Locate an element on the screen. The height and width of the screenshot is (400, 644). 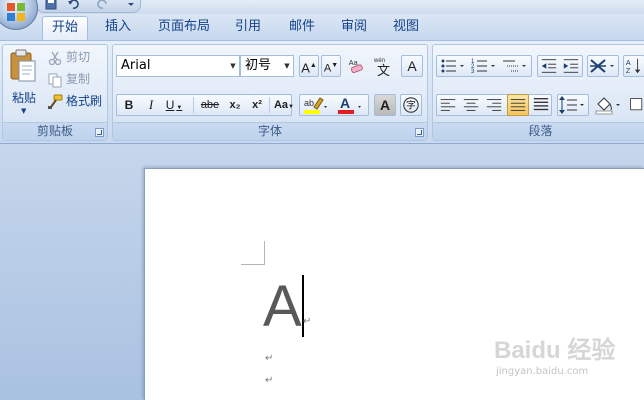
distributed-icon is located at coordinates (541, 104).